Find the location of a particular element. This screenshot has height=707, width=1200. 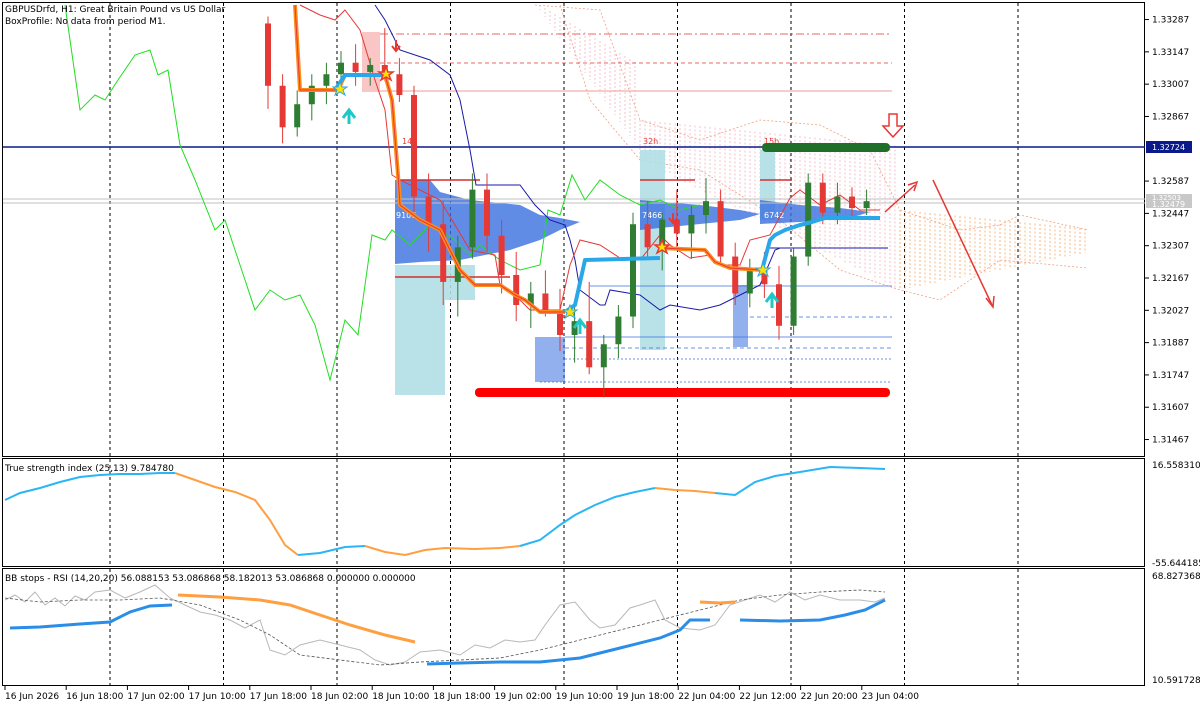

tsi-title: True strength index (25,13) 9.784780 is located at coordinates (89, 469).